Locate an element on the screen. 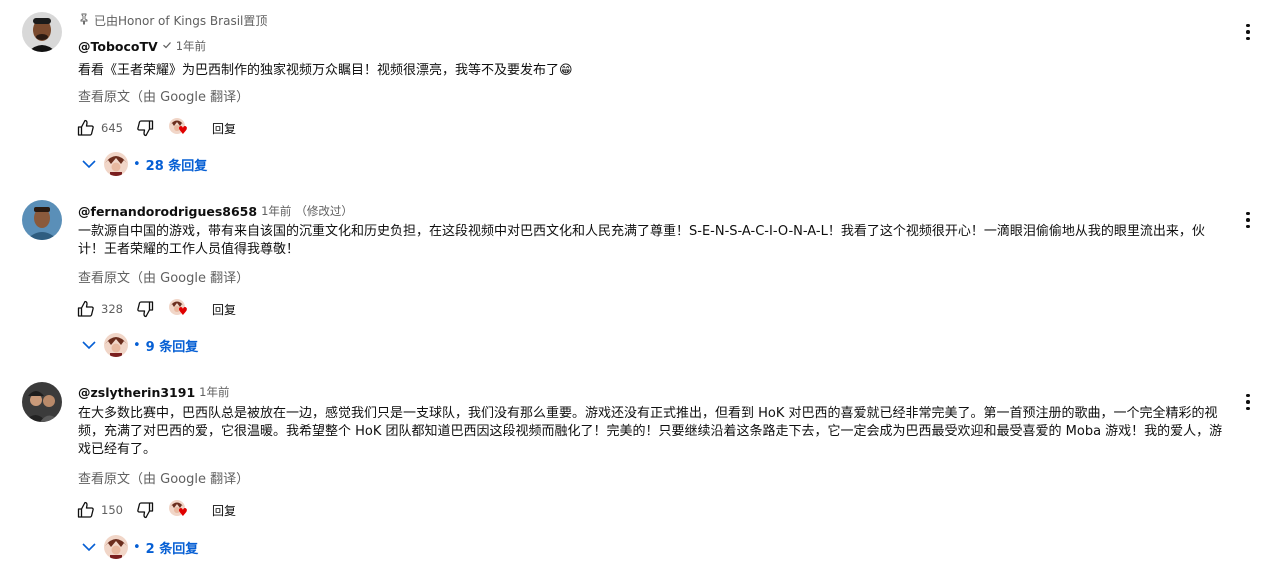 The image size is (1280, 569). view-replies-button: • 2 条回复 is located at coordinates (139, 547).